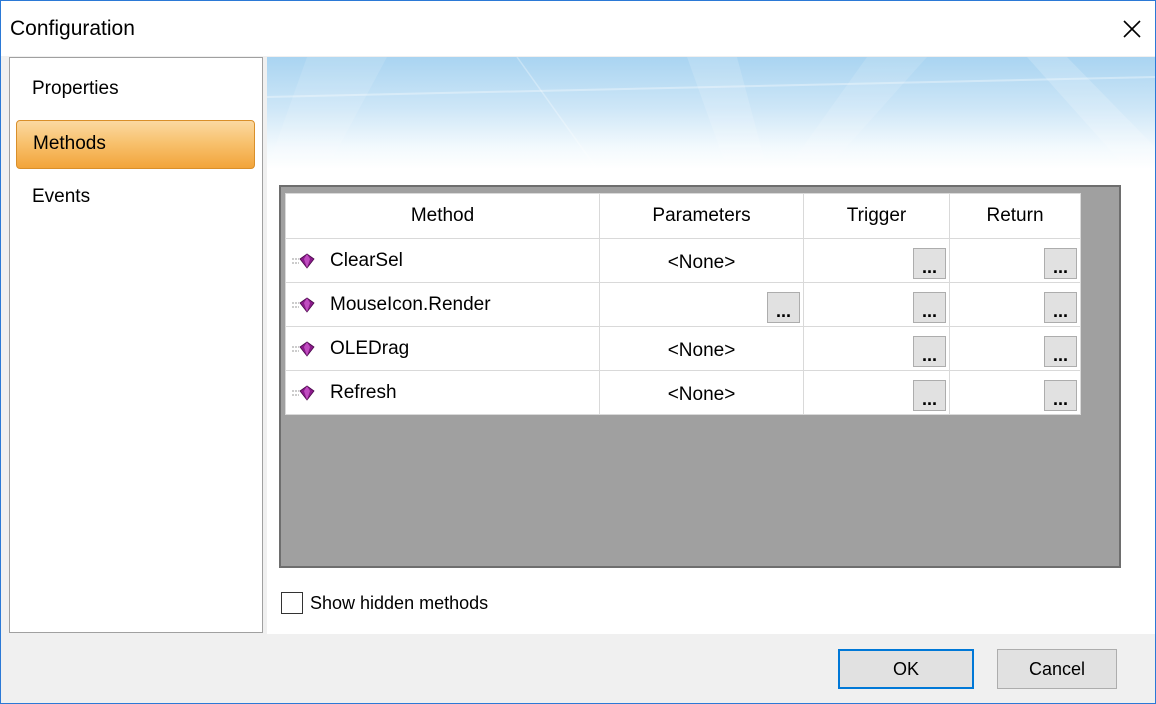 This screenshot has width=1156, height=704. What do you see at coordinates (135, 90) in the screenshot?
I see `nav-item-properties: Properties` at bounding box center [135, 90].